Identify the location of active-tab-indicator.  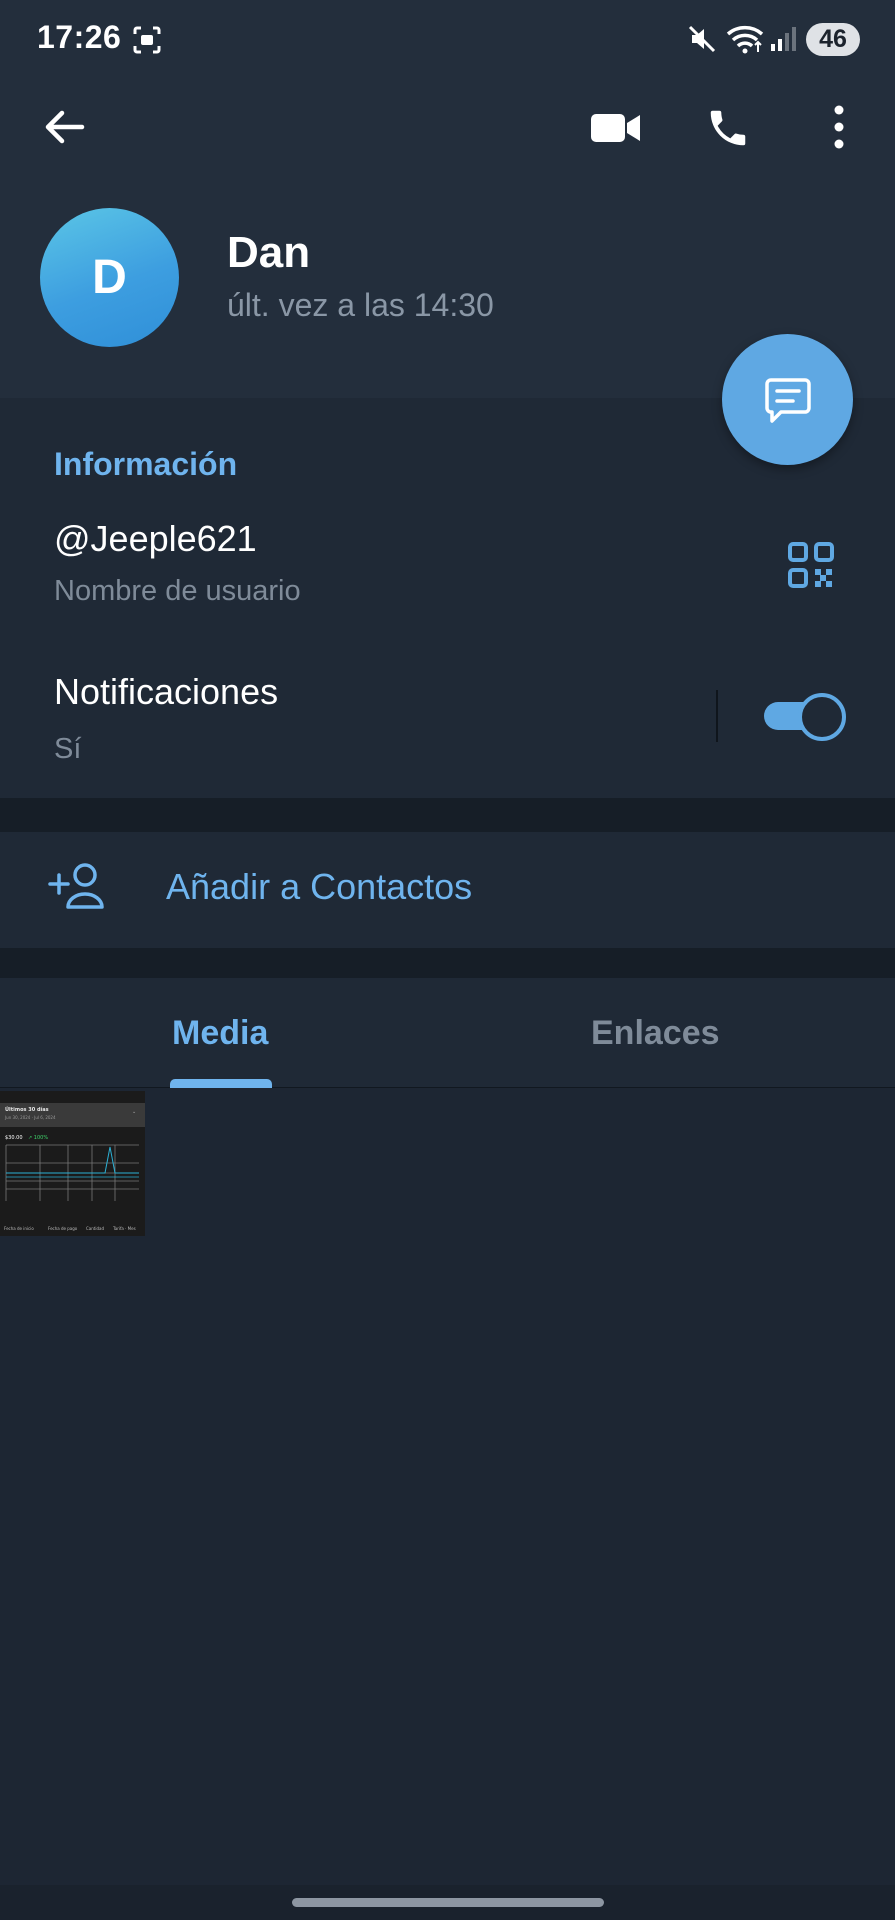
(221, 1083).